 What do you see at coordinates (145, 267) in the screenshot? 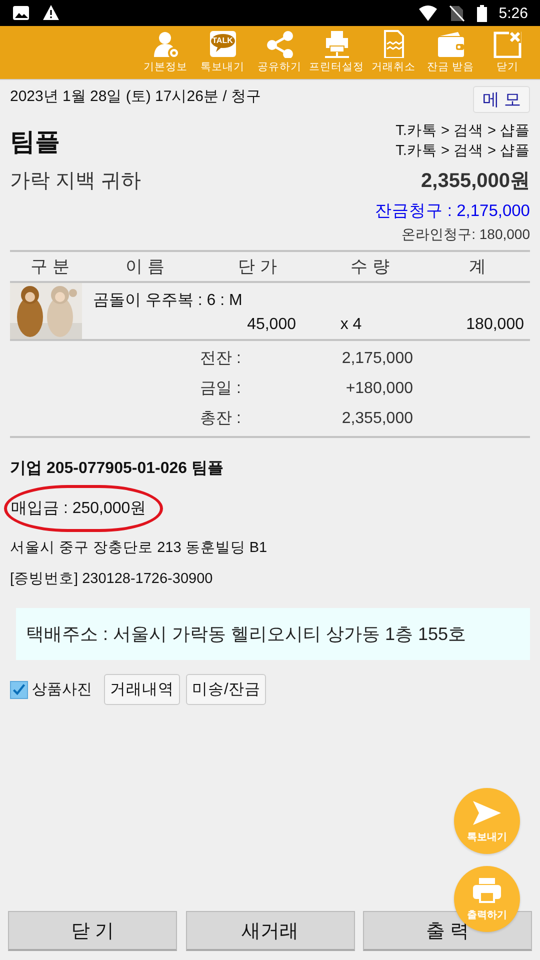
I see `column-header: 이 름` at bounding box center [145, 267].